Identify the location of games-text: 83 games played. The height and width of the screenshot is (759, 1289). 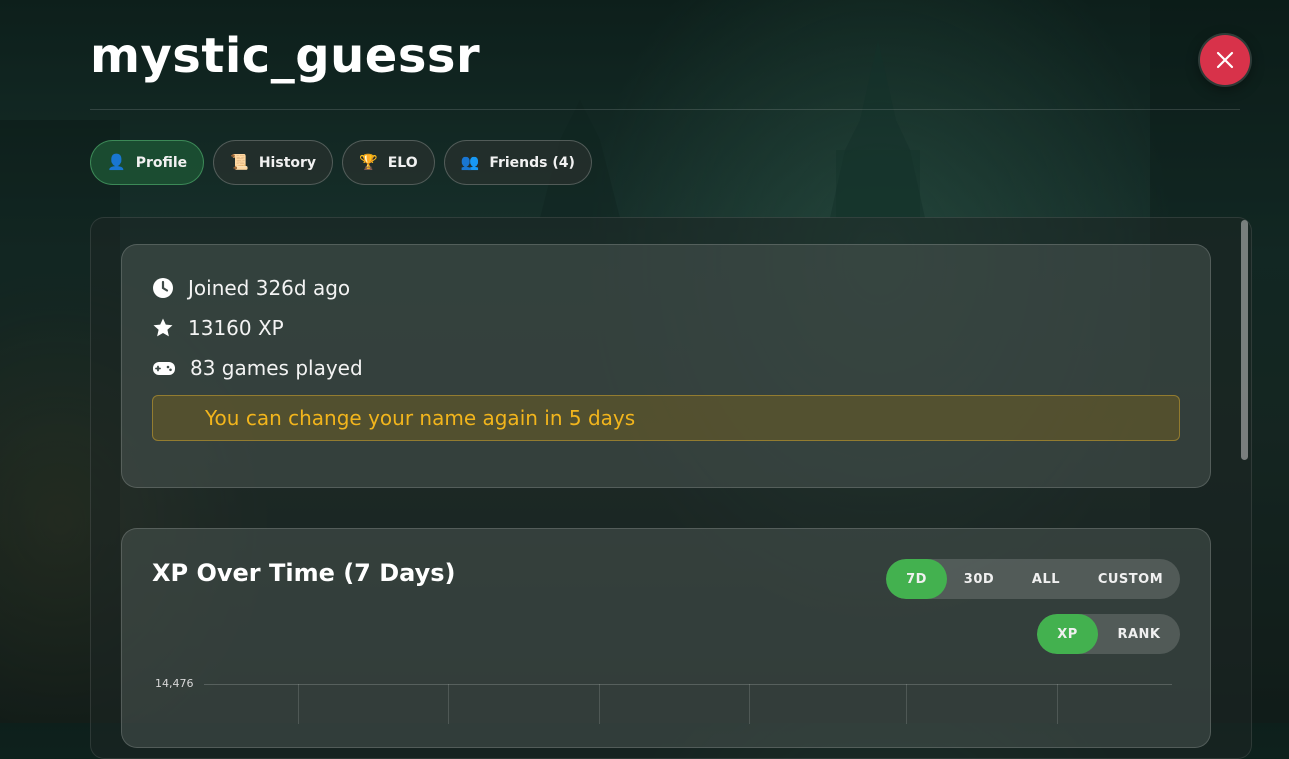
(276, 368).